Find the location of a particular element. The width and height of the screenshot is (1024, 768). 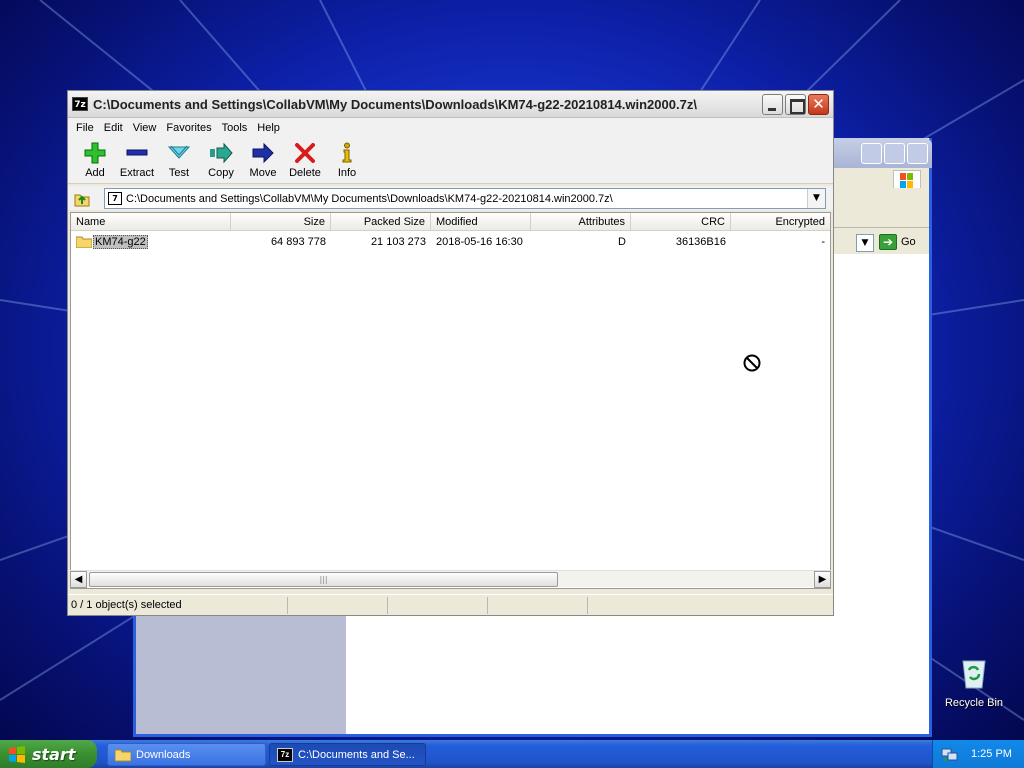

row-modified: 2018-05-16 16:30 is located at coordinates (479, 242).